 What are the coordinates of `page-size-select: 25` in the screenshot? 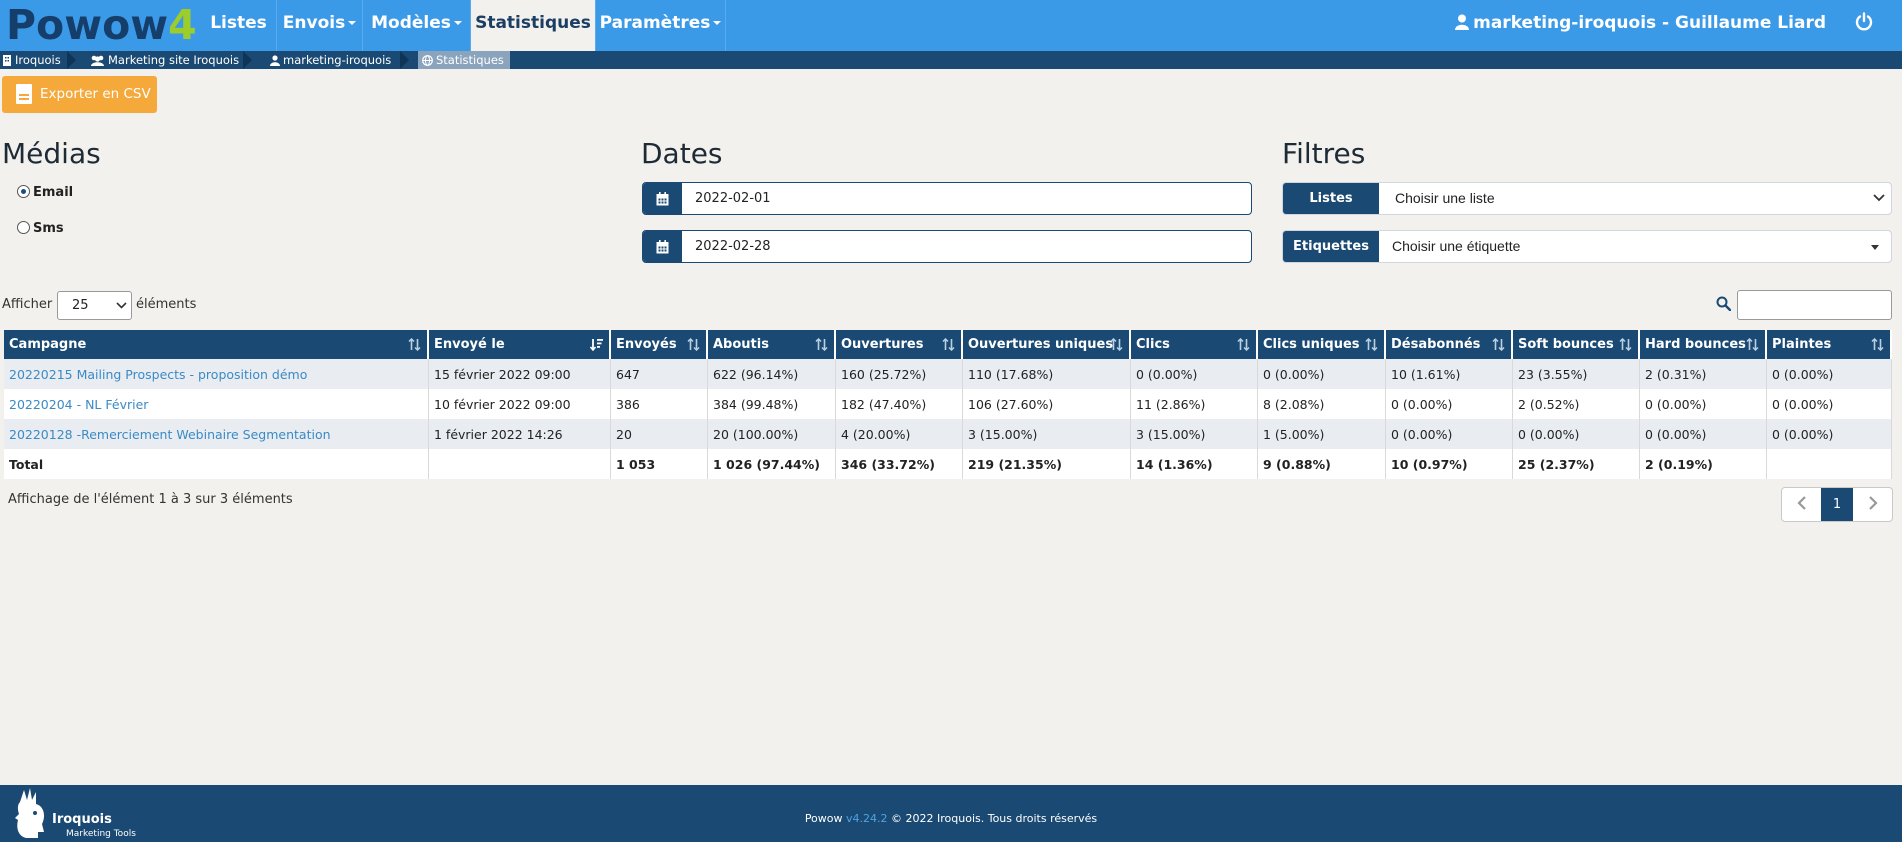 It's located at (94, 305).